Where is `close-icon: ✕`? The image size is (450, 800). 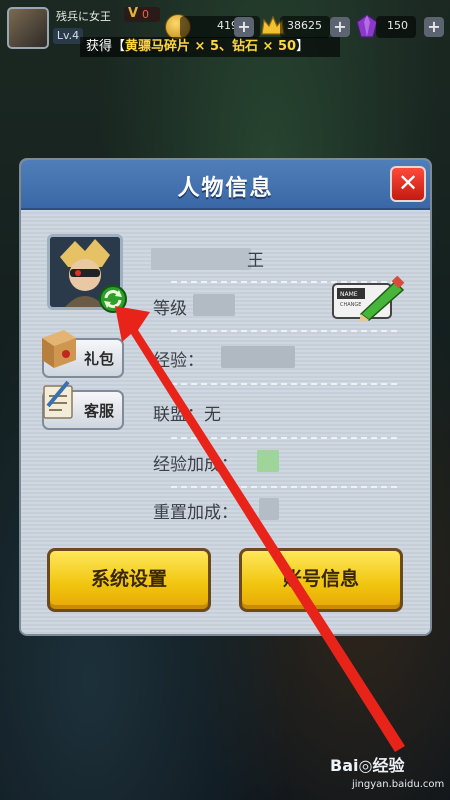
close-icon: ✕ is located at coordinates (408, 183).